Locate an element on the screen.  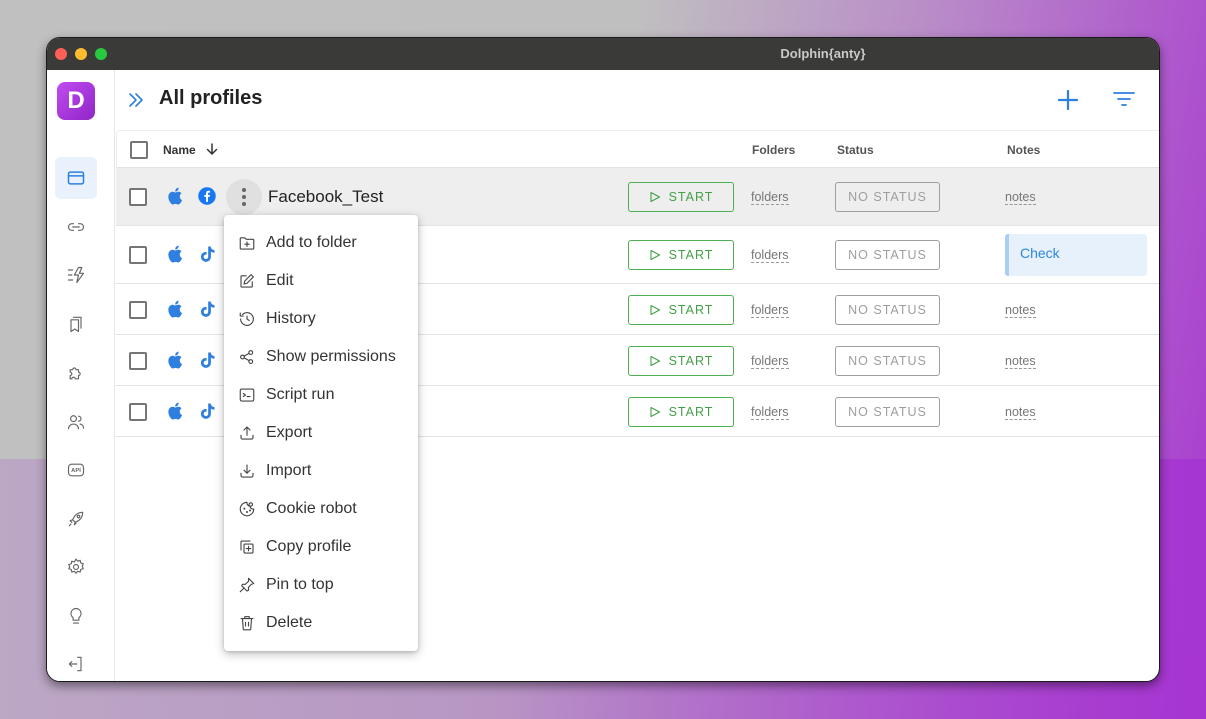
menu-item-label: Script run is located at coordinates (300, 394).